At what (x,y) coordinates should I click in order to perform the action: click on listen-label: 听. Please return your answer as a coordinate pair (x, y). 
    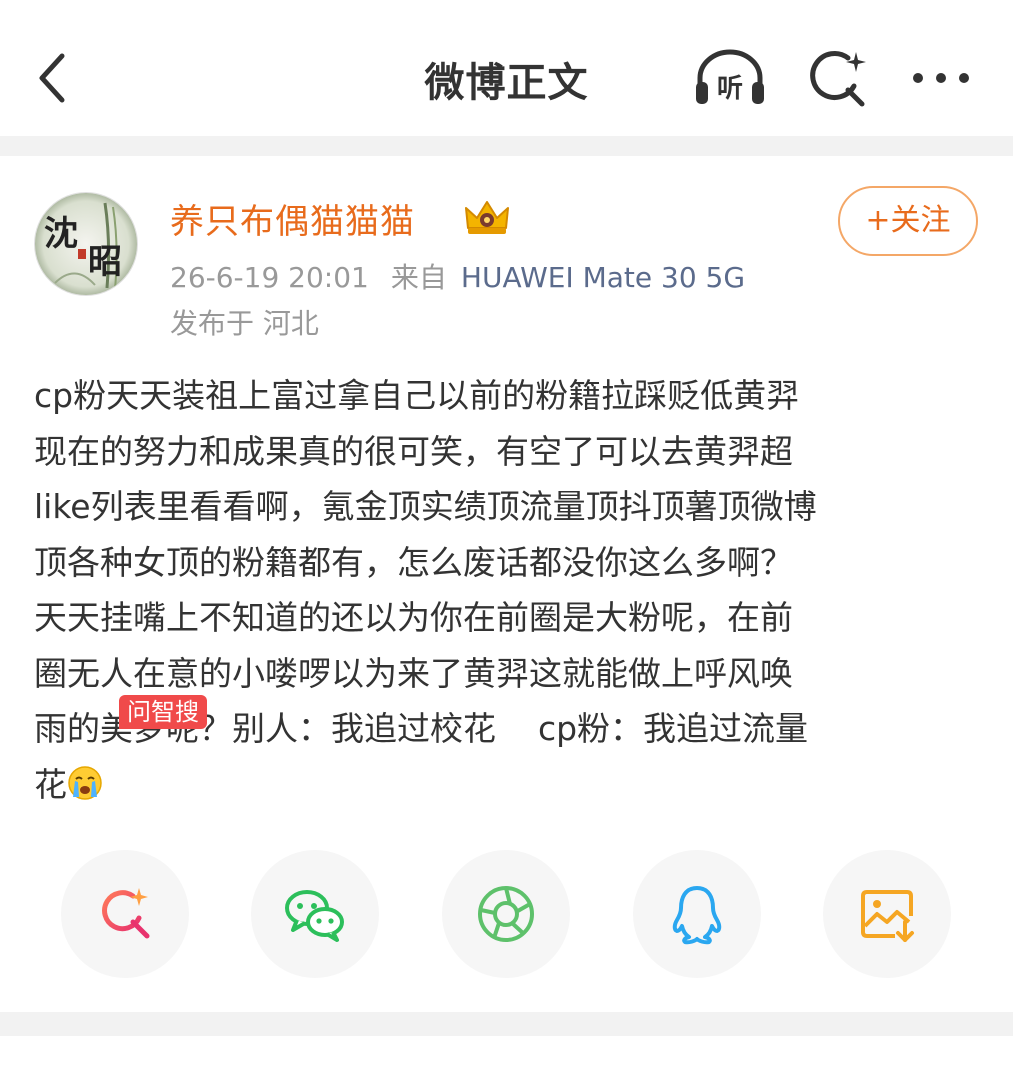
    Looking at the image, I should click on (730, 89).